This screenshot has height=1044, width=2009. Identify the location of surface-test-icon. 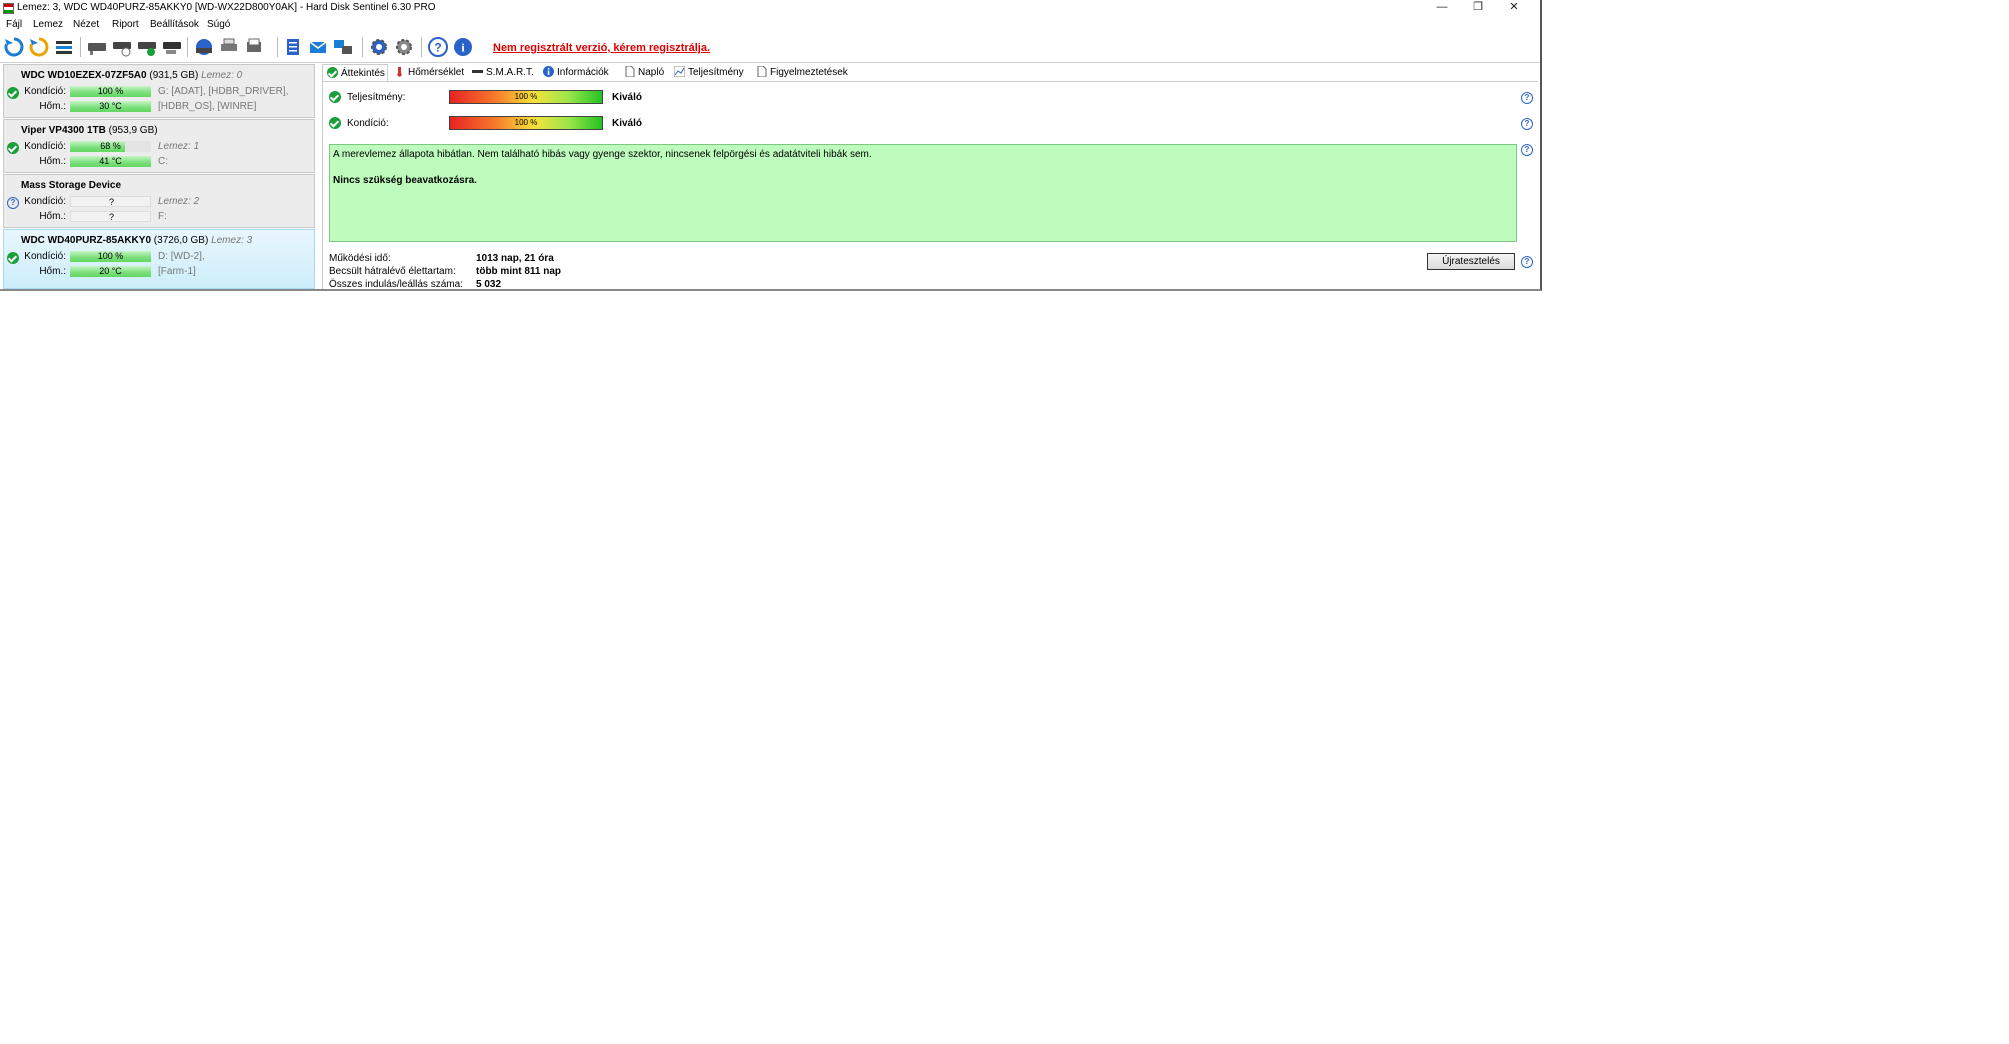
(204, 47).